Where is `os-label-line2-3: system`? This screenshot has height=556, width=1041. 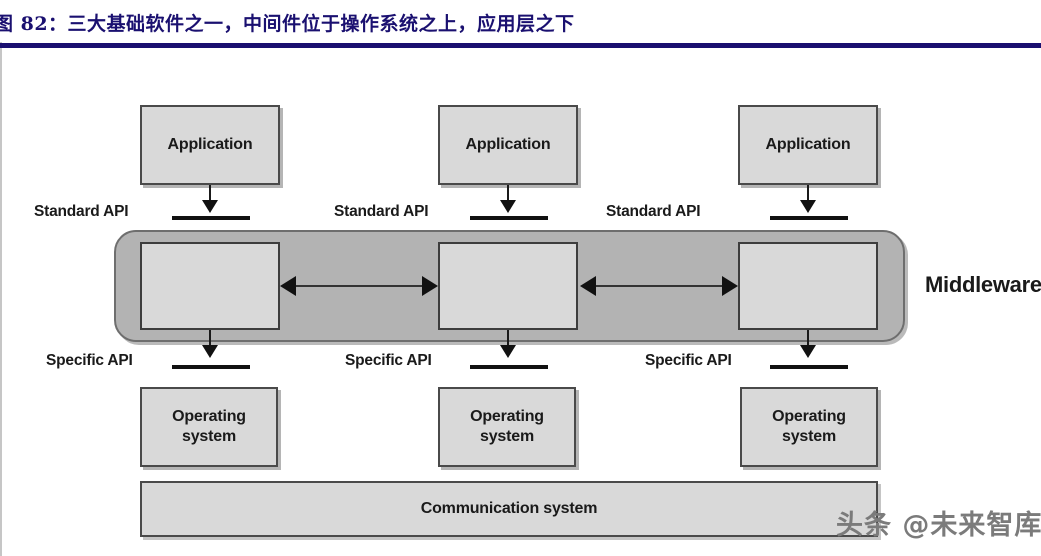 os-label-line2-3: system is located at coordinates (809, 436).